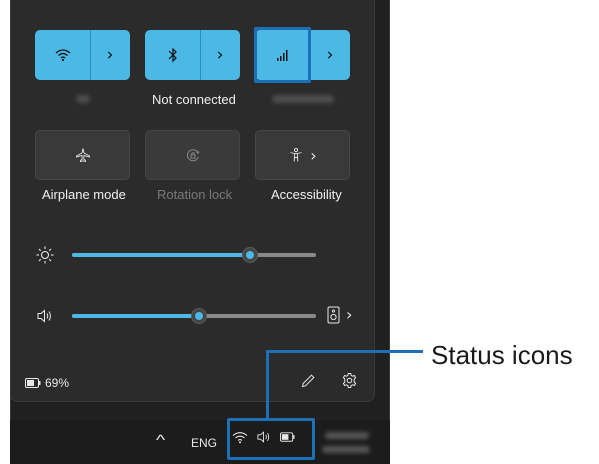  What do you see at coordinates (83, 99) in the screenshot?
I see `wifi-network-label-blurred` at bounding box center [83, 99].